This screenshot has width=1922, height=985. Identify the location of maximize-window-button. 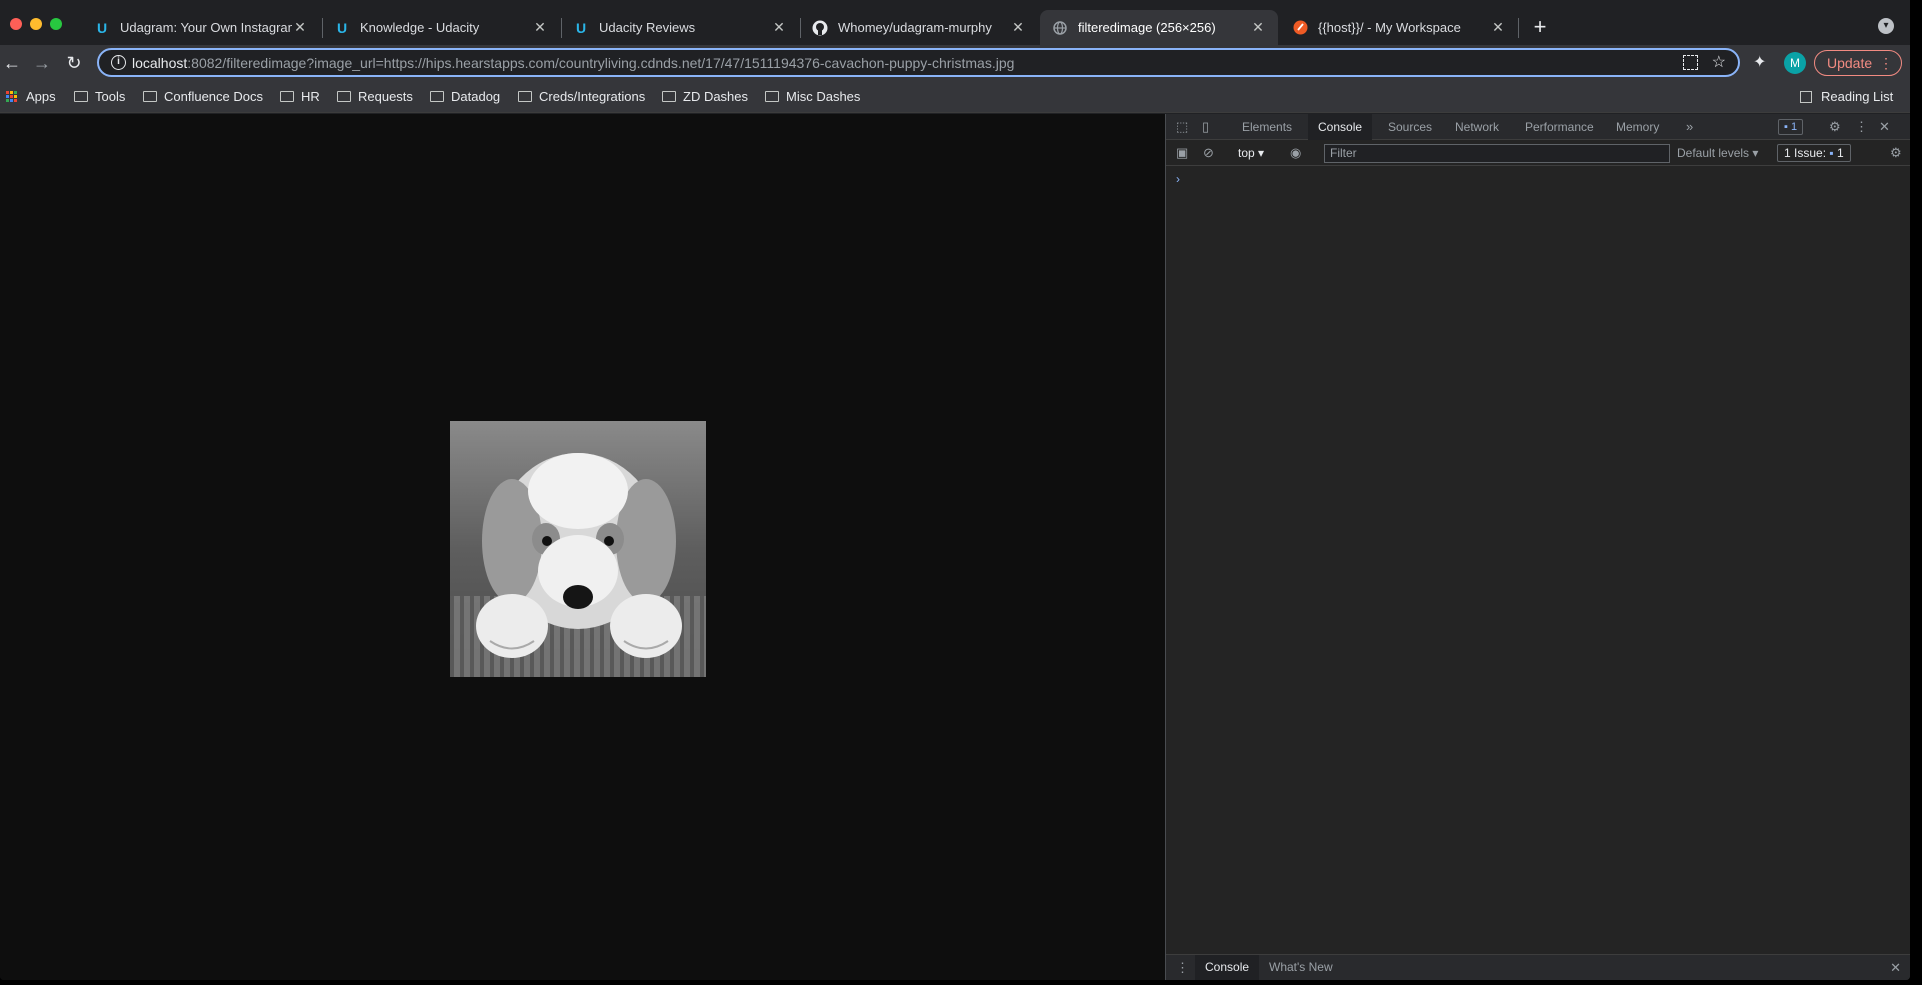
(56, 24).